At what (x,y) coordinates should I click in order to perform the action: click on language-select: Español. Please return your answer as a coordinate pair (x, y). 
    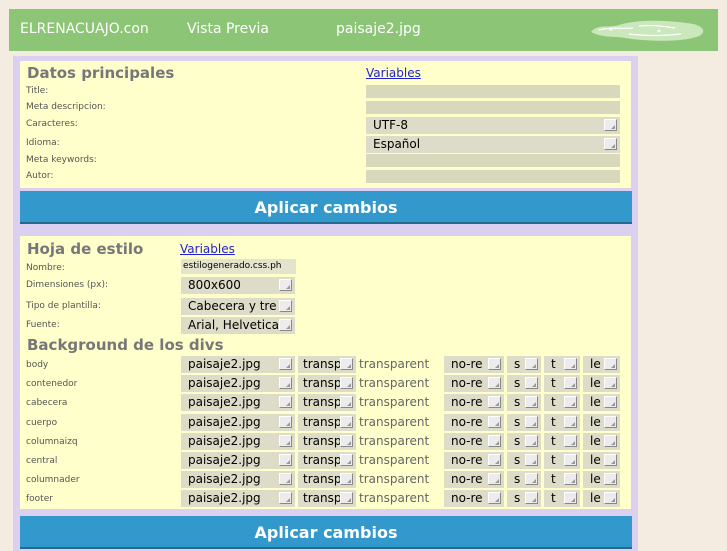
    Looking at the image, I should click on (493, 144).